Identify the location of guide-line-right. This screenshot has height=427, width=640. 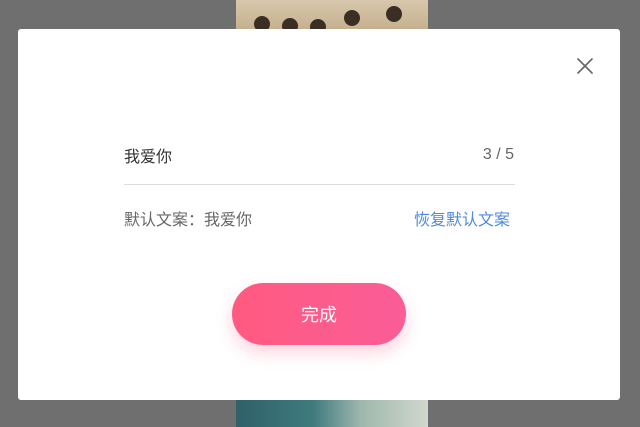
(630, 199).